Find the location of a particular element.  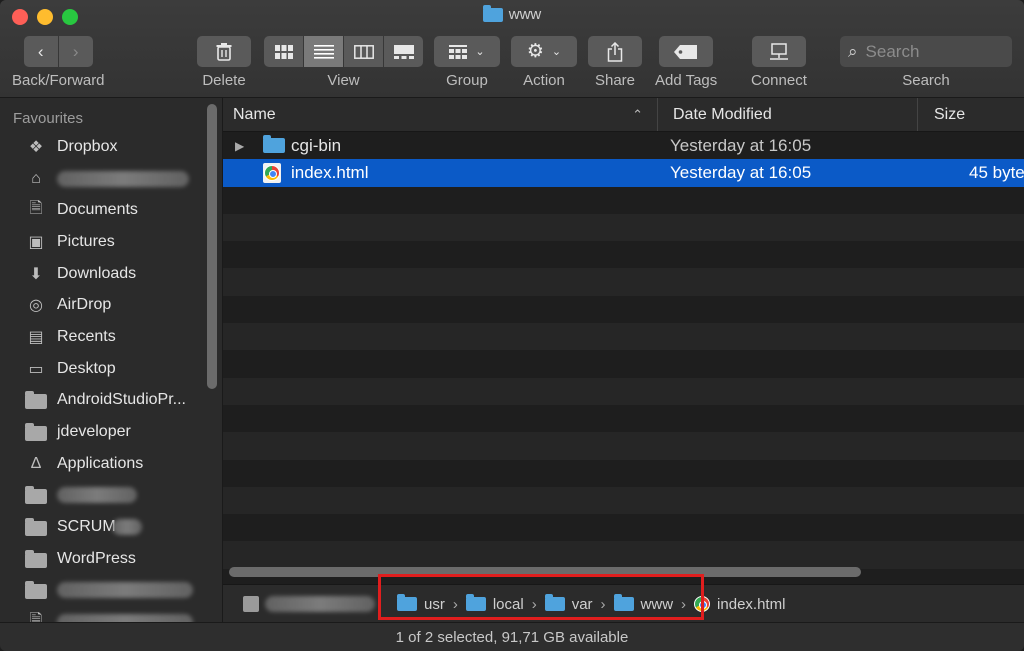

network-icon is located at coordinates (778, 51).